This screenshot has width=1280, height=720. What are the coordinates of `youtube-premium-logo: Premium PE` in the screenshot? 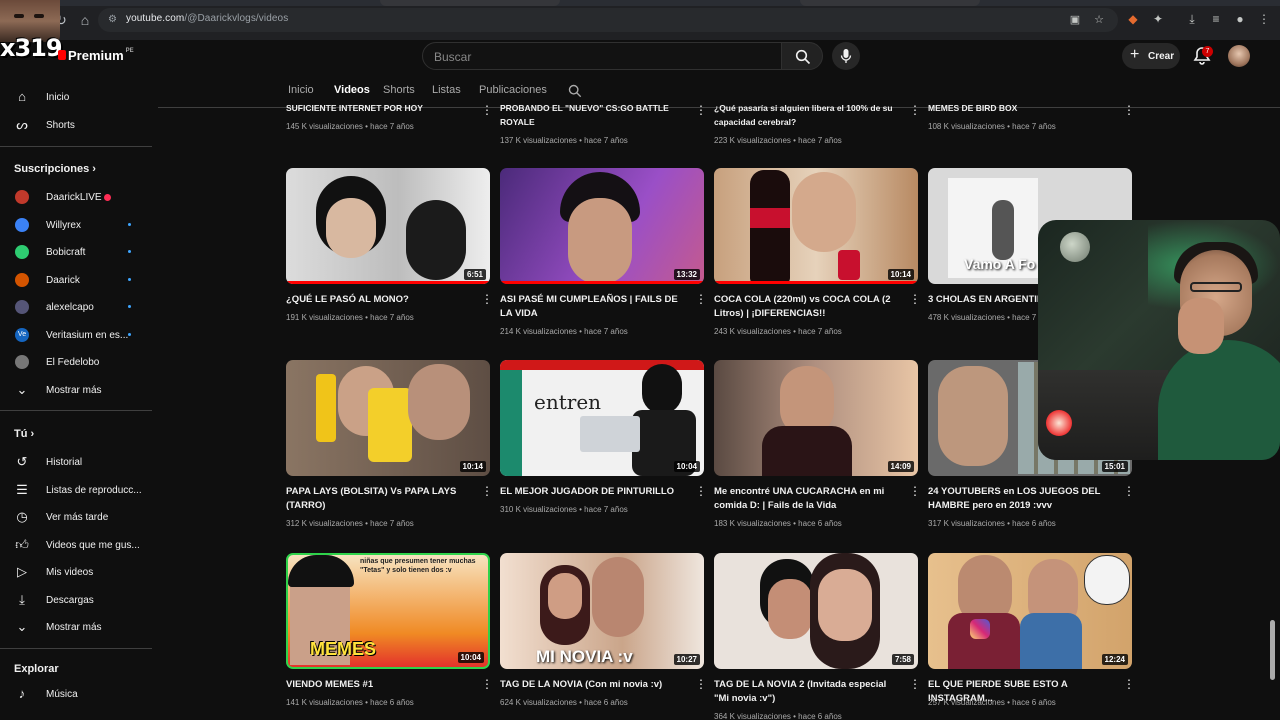 It's located at (101, 55).